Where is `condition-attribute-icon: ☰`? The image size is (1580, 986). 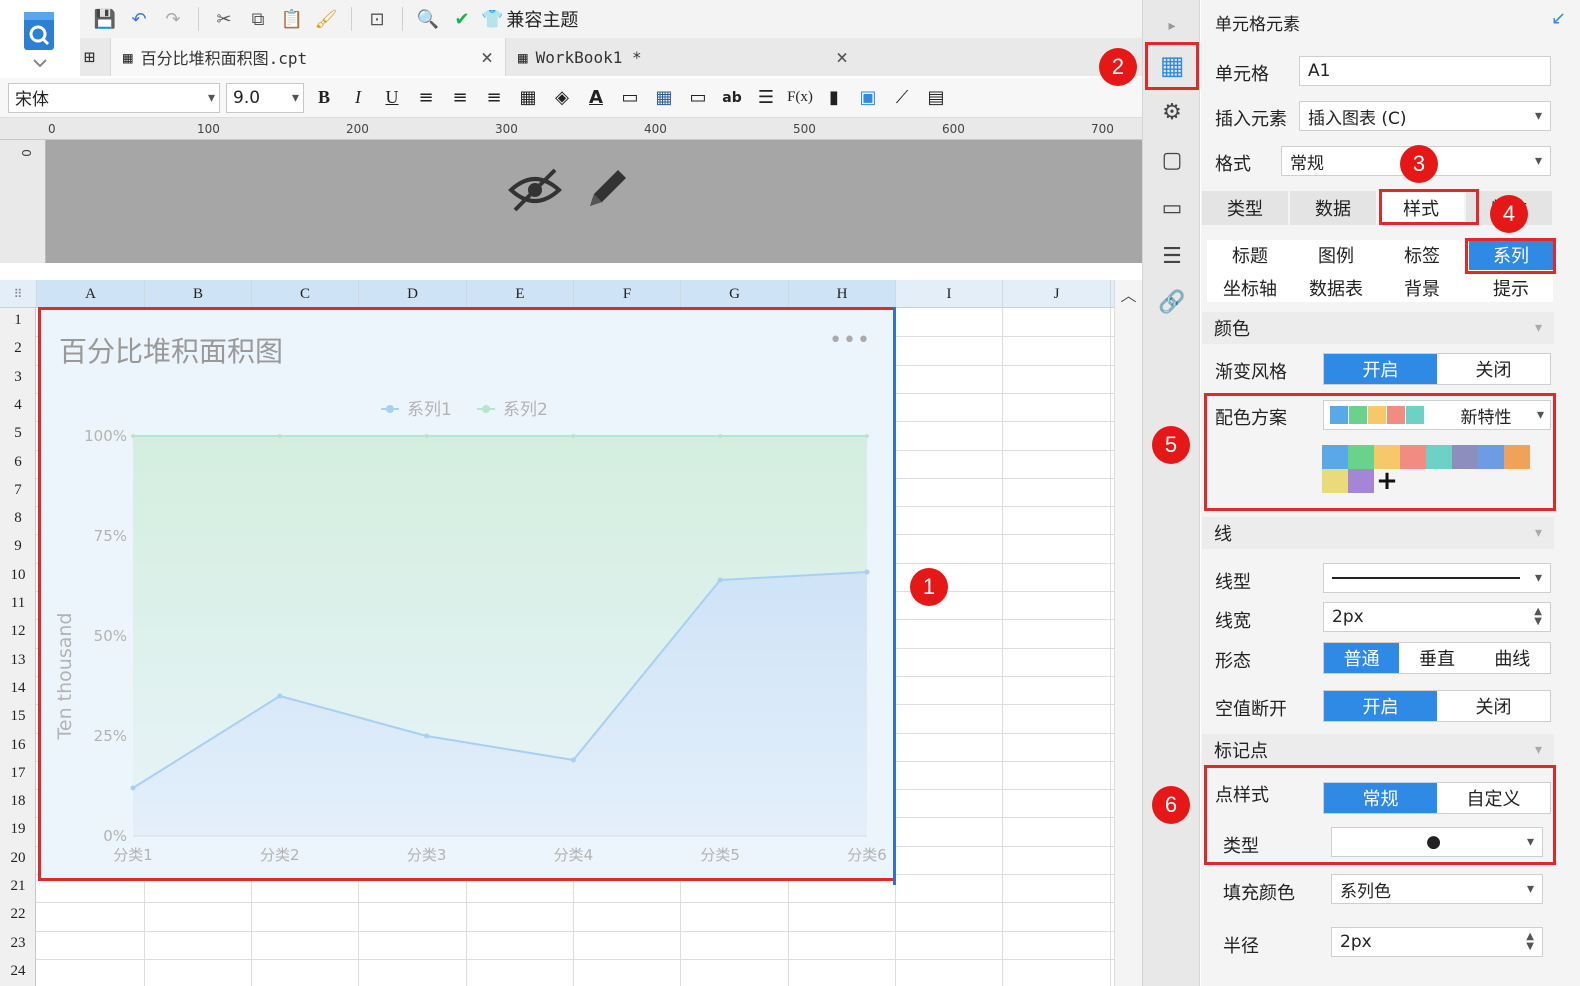 condition-attribute-icon: ☰ is located at coordinates (1172, 256).